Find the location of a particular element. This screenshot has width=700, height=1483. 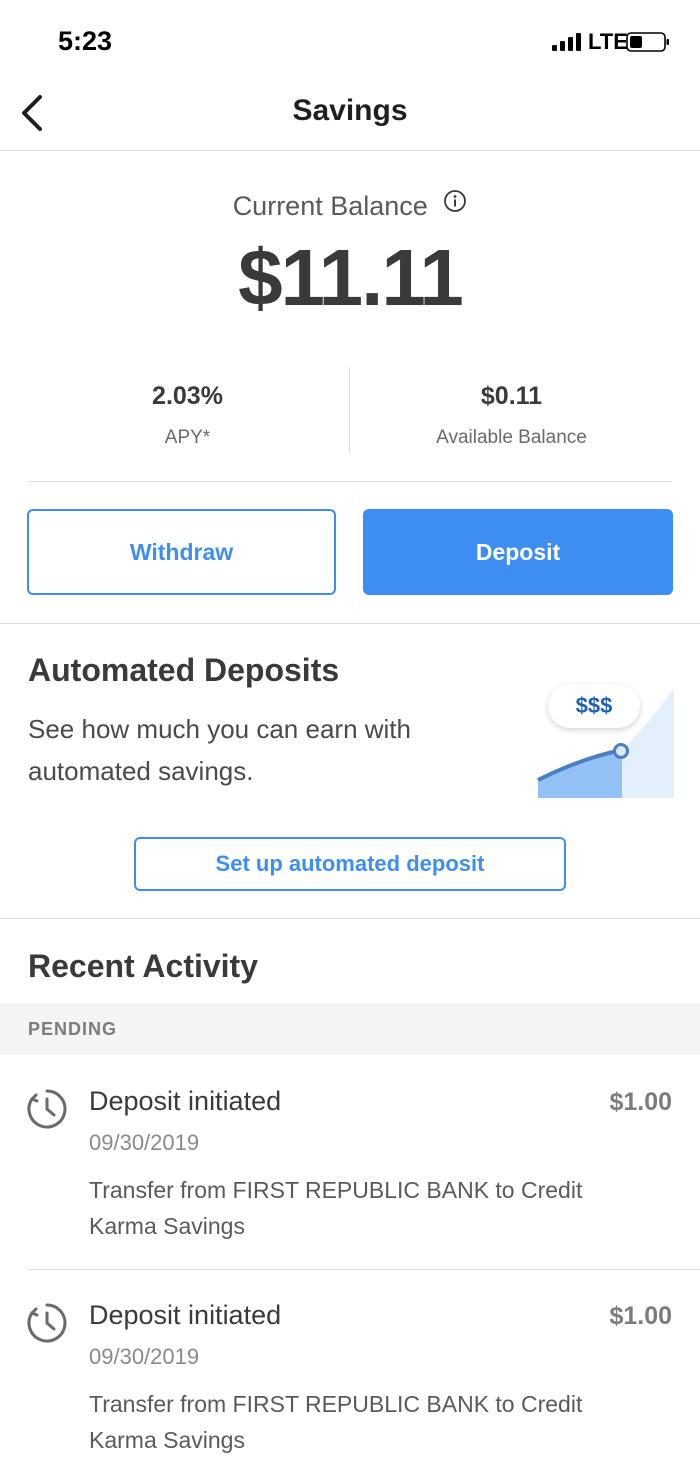

battery-icon is located at coordinates (647, 42).